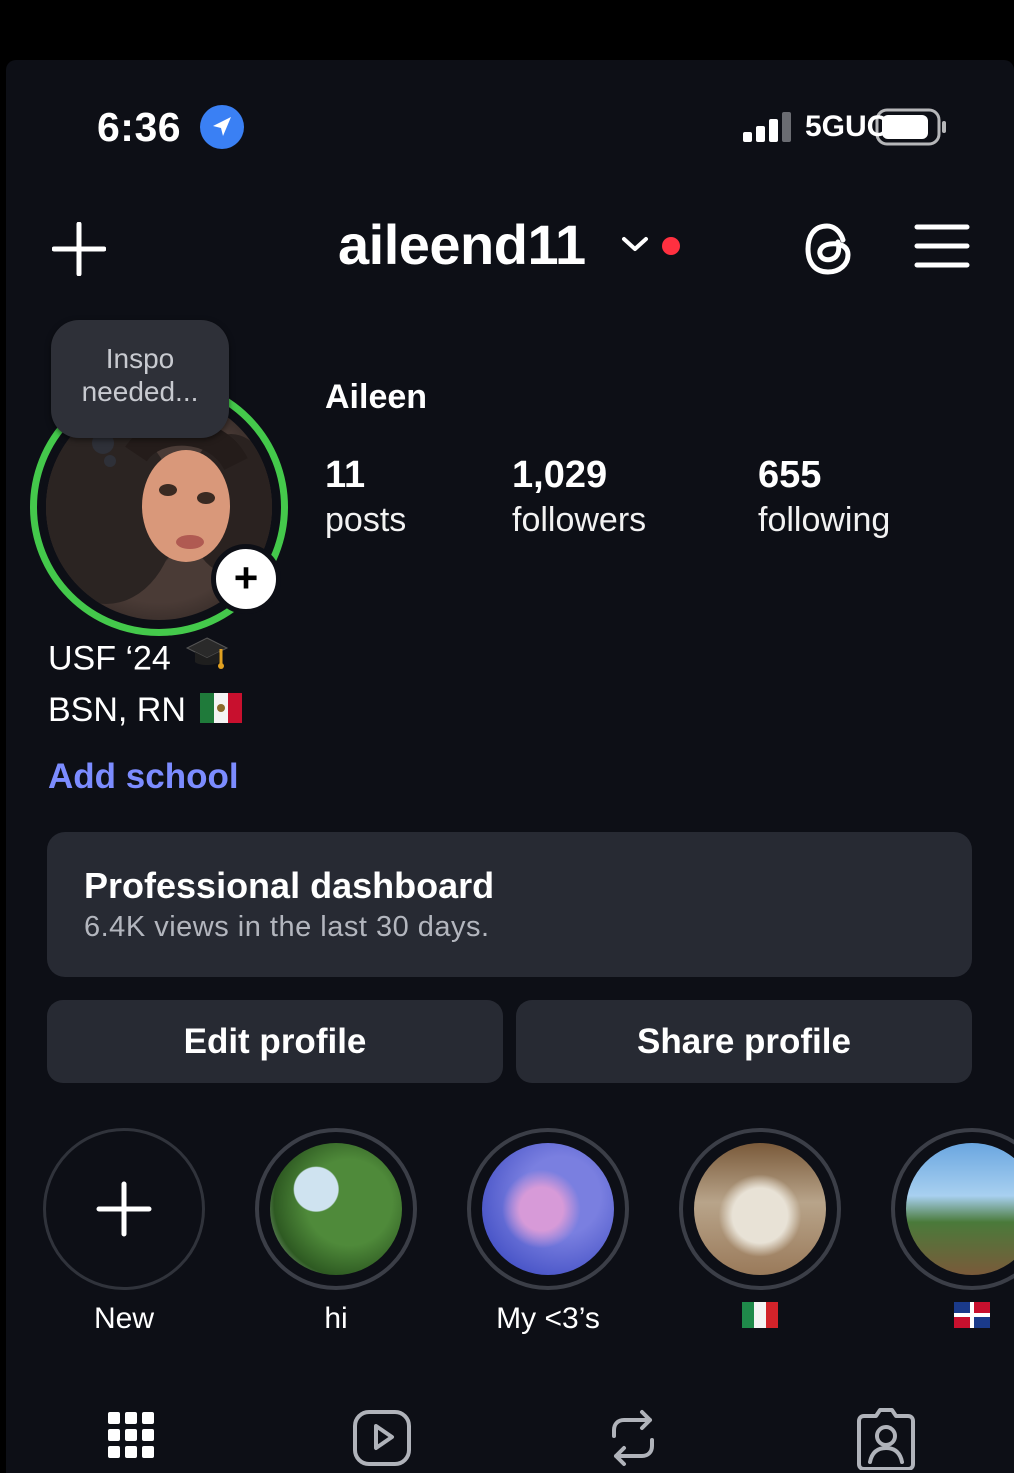 This screenshot has height=1473, width=1014. I want to click on username-title: aileend11, so click(462, 244).